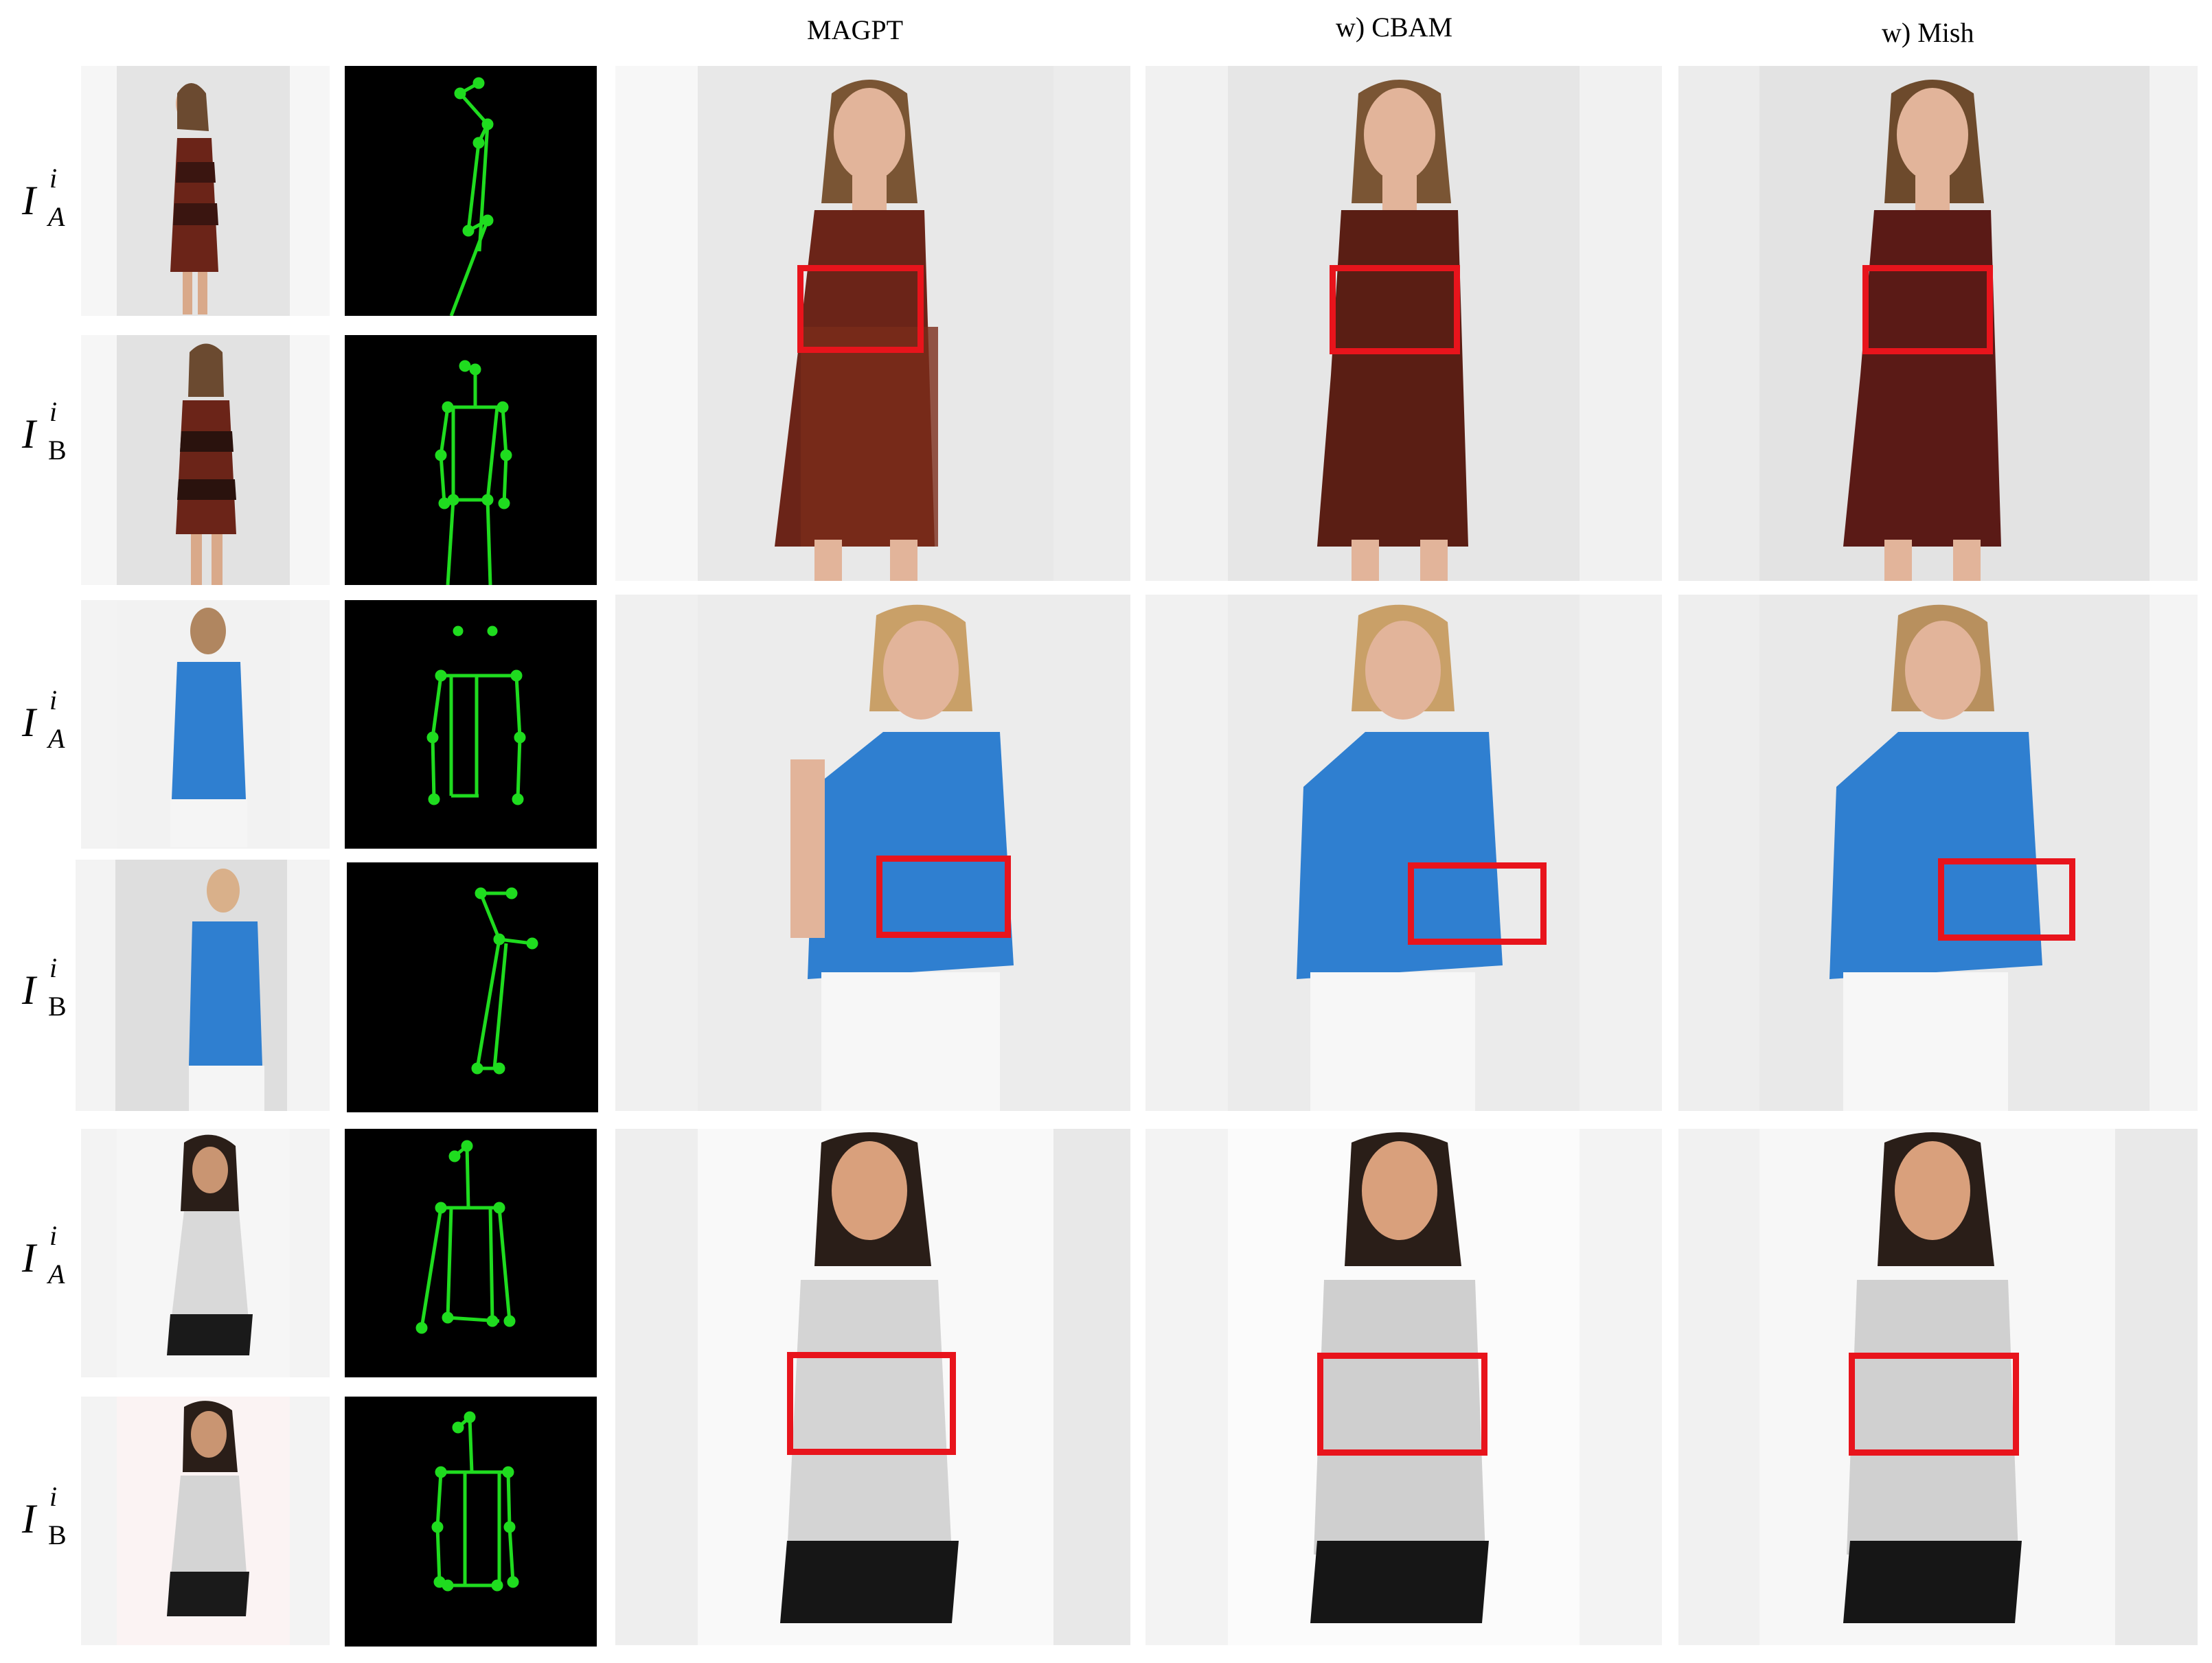 The width and height of the screenshot is (2212, 1663). What do you see at coordinates (471, 460) in the screenshot?
I see `pose-map-b-dress` at bounding box center [471, 460].